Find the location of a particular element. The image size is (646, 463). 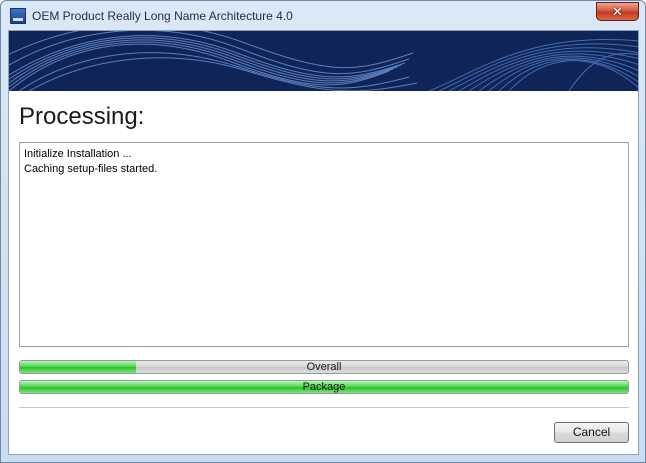

app-icon is located at coordinates (18, 16).